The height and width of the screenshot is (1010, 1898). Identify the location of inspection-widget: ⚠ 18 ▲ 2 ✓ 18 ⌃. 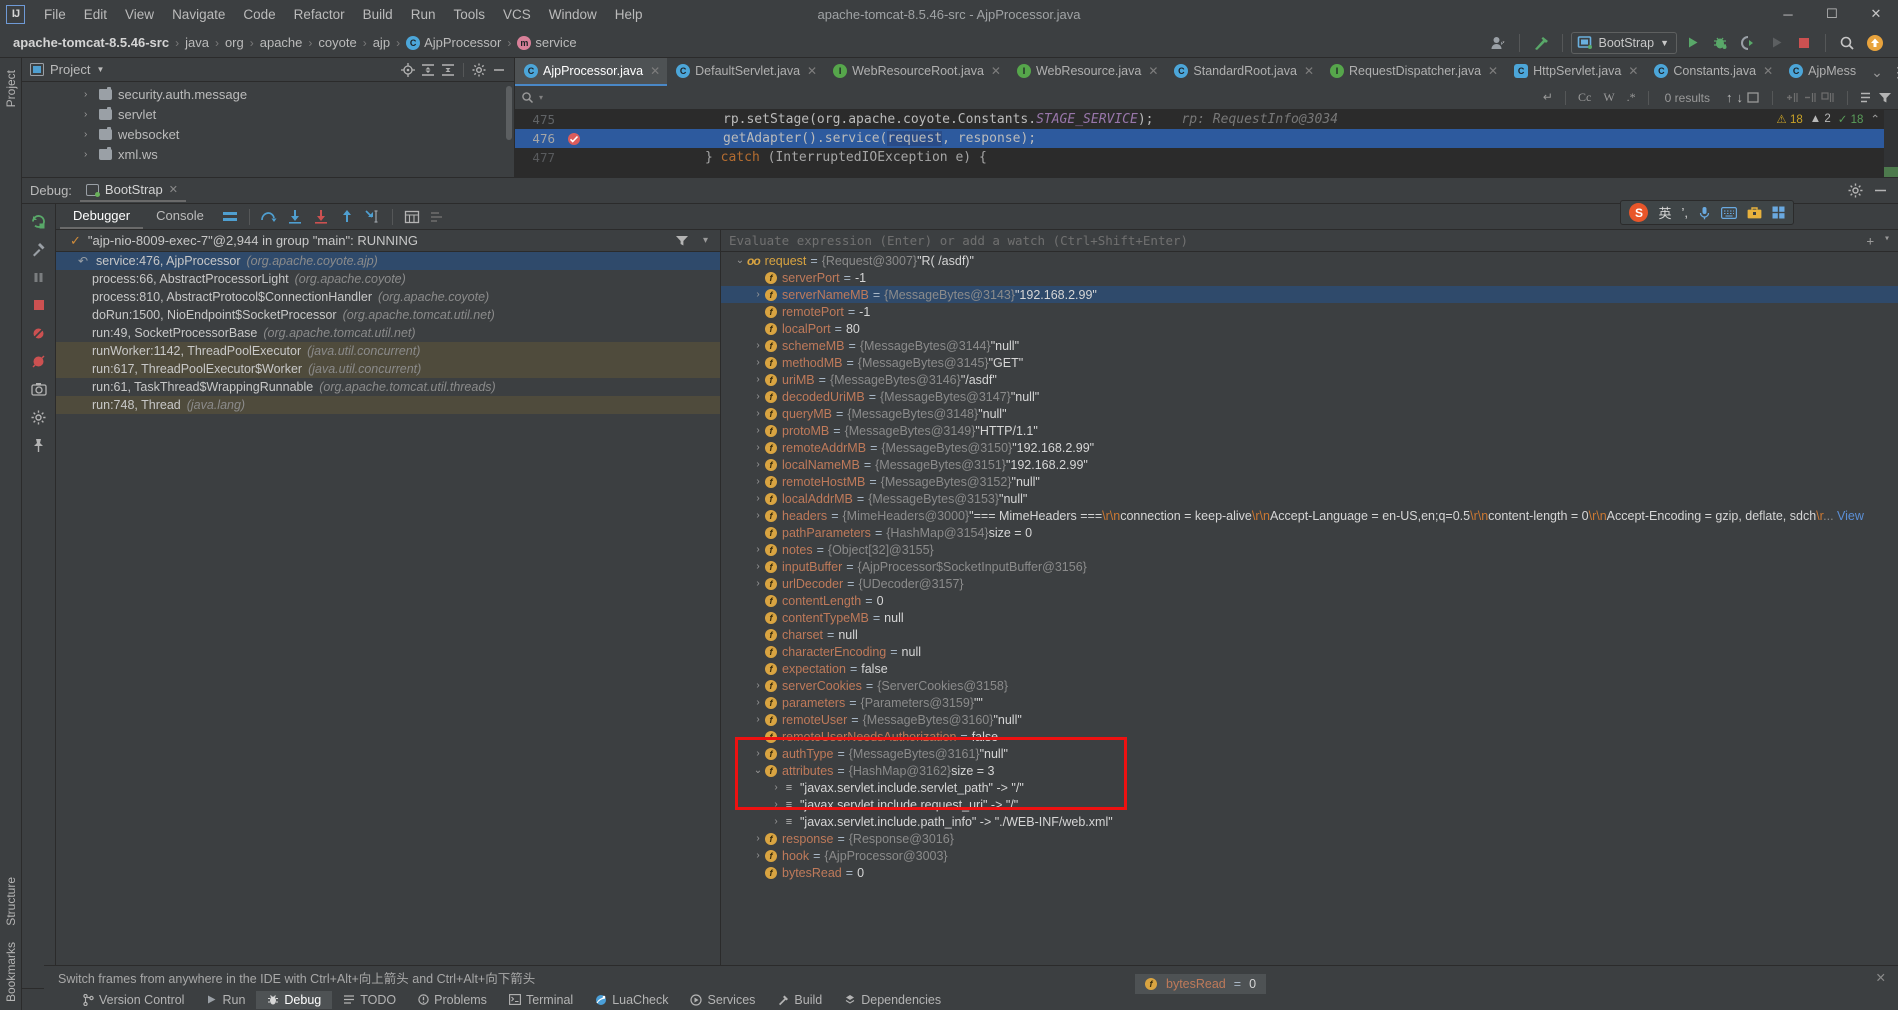
(1828, 119).